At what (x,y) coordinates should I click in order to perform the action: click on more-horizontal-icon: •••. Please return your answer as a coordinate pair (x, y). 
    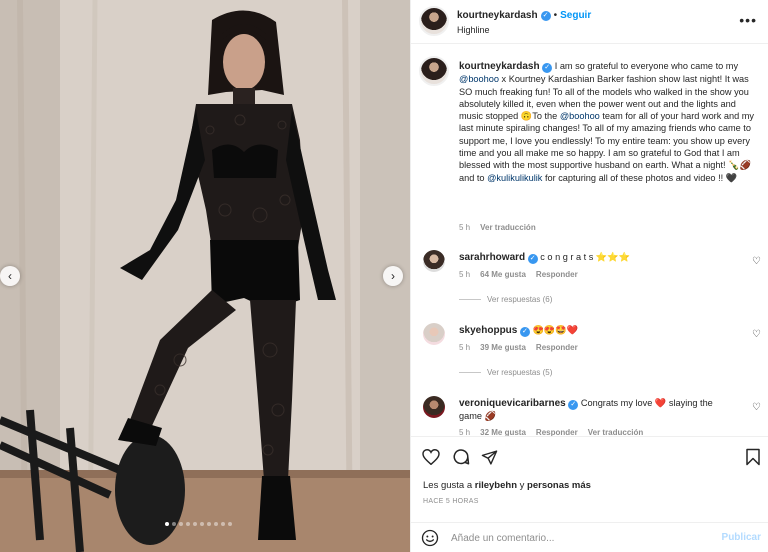
    Looking at the image, I should click on (748, 20).